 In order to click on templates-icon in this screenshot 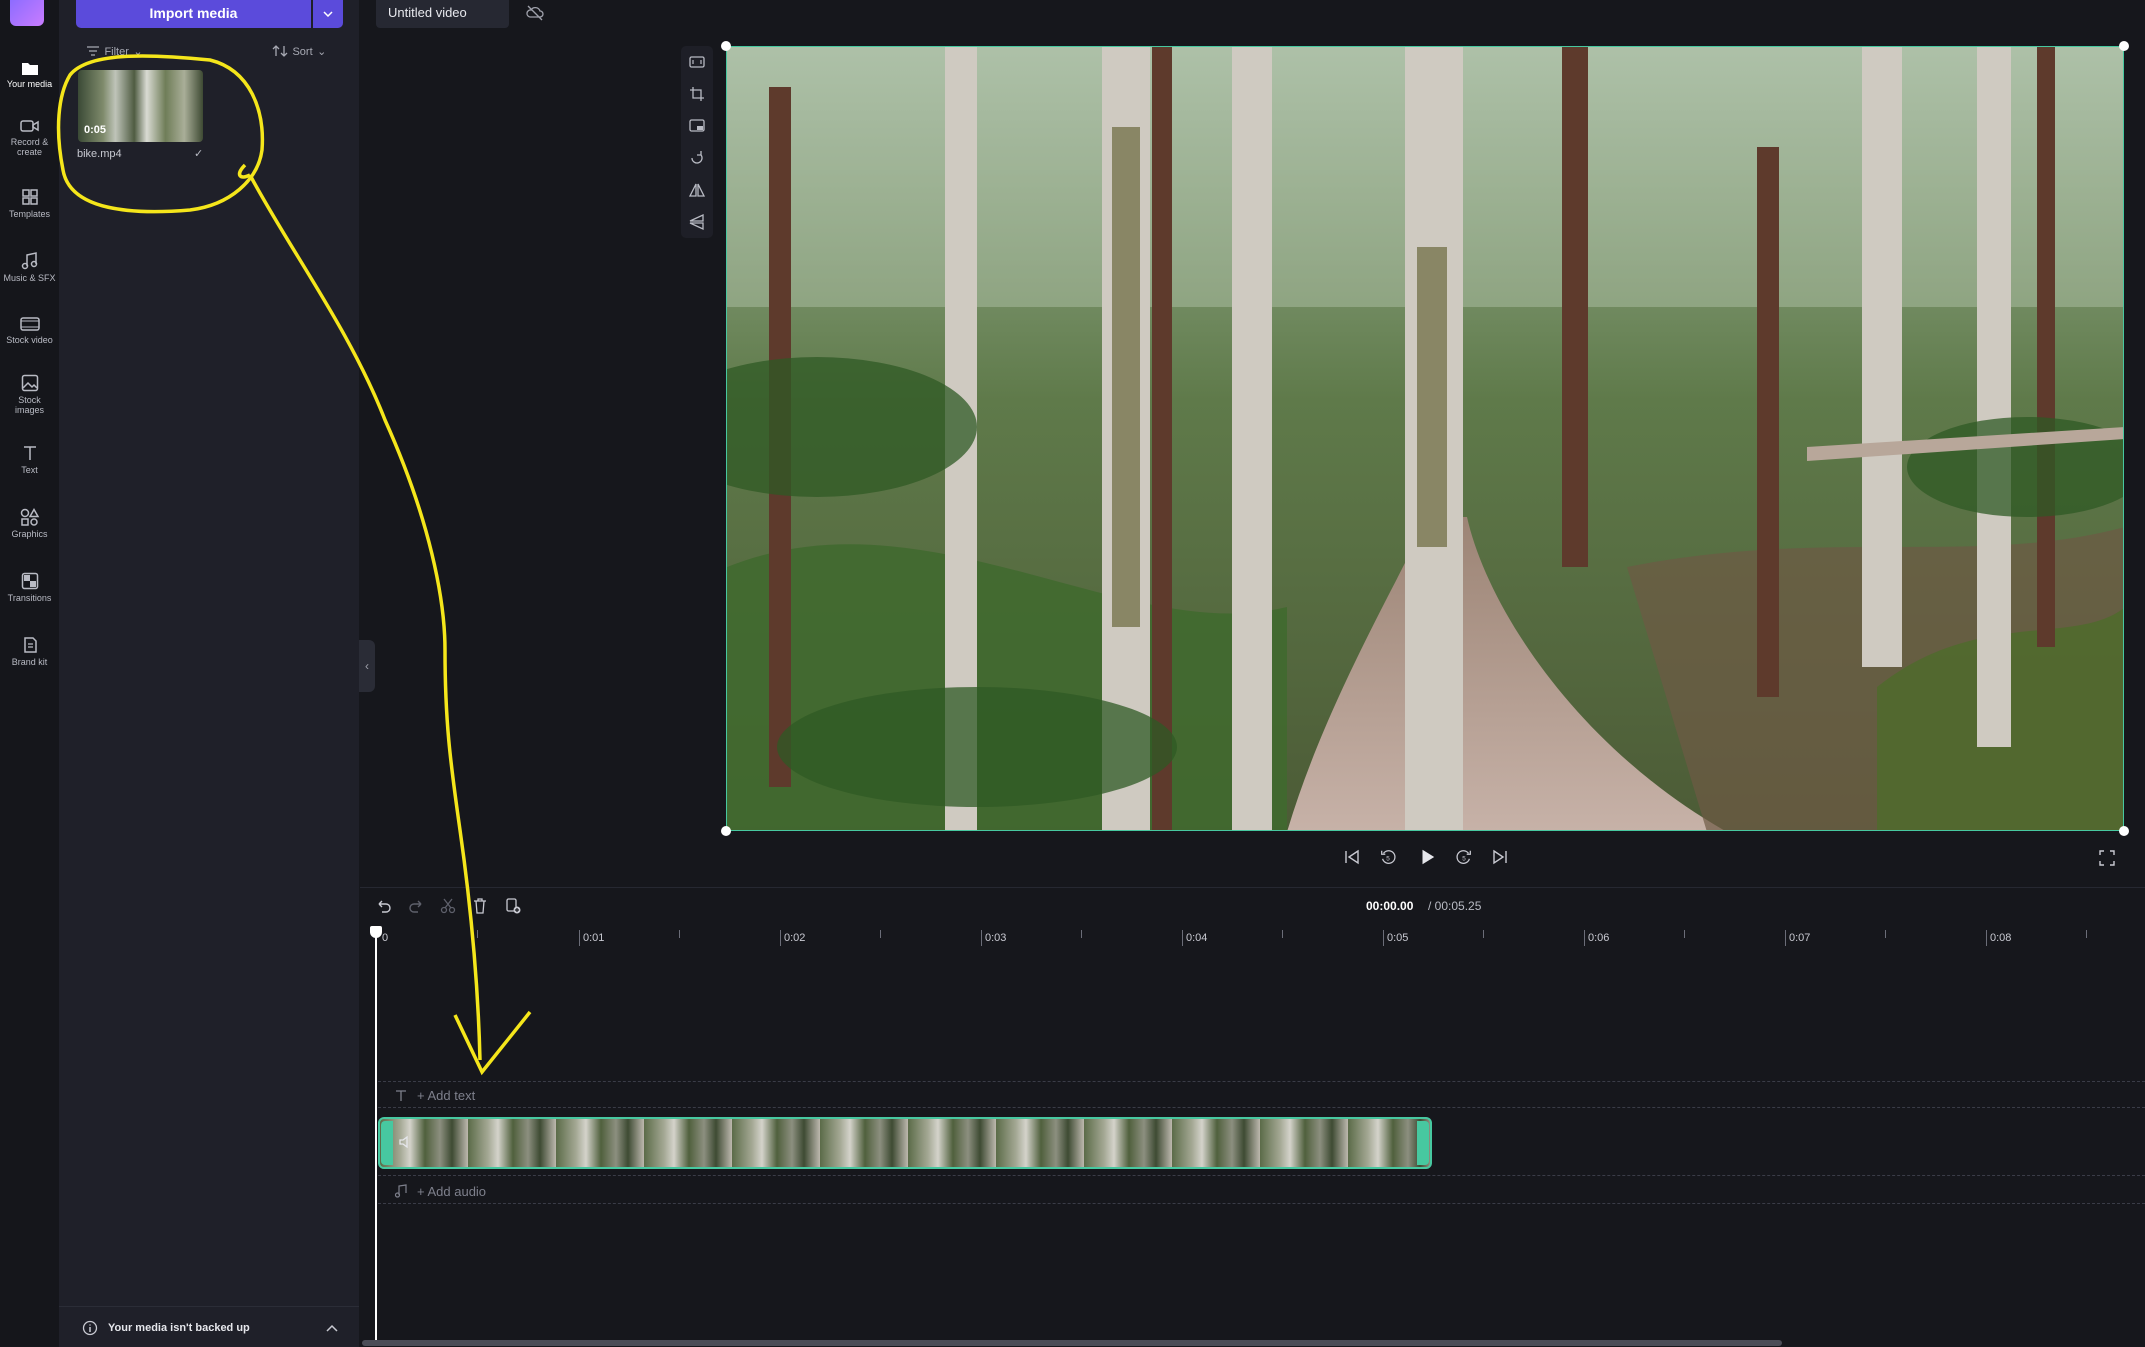, I will do `click(29, 197)`.